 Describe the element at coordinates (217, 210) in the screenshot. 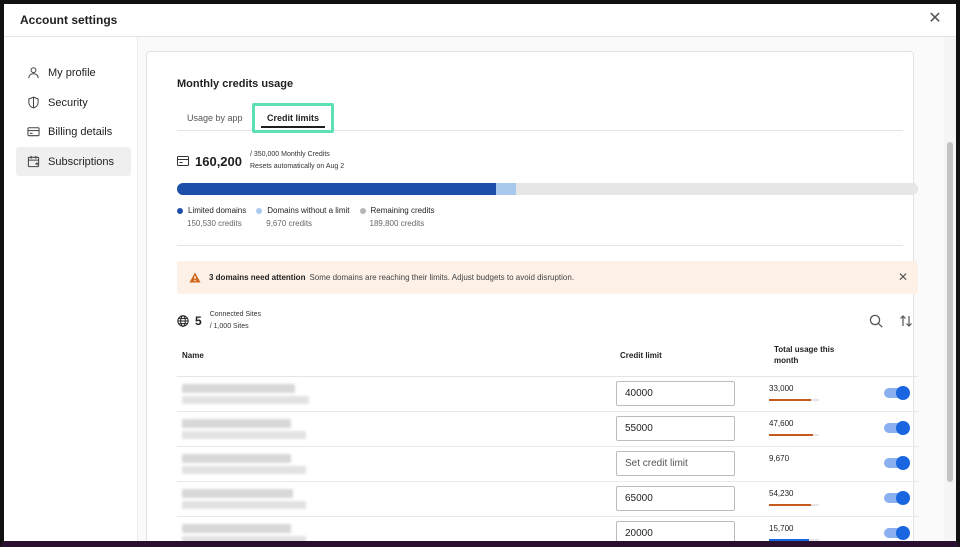

I see `legend-label: Limited domains` at that location.